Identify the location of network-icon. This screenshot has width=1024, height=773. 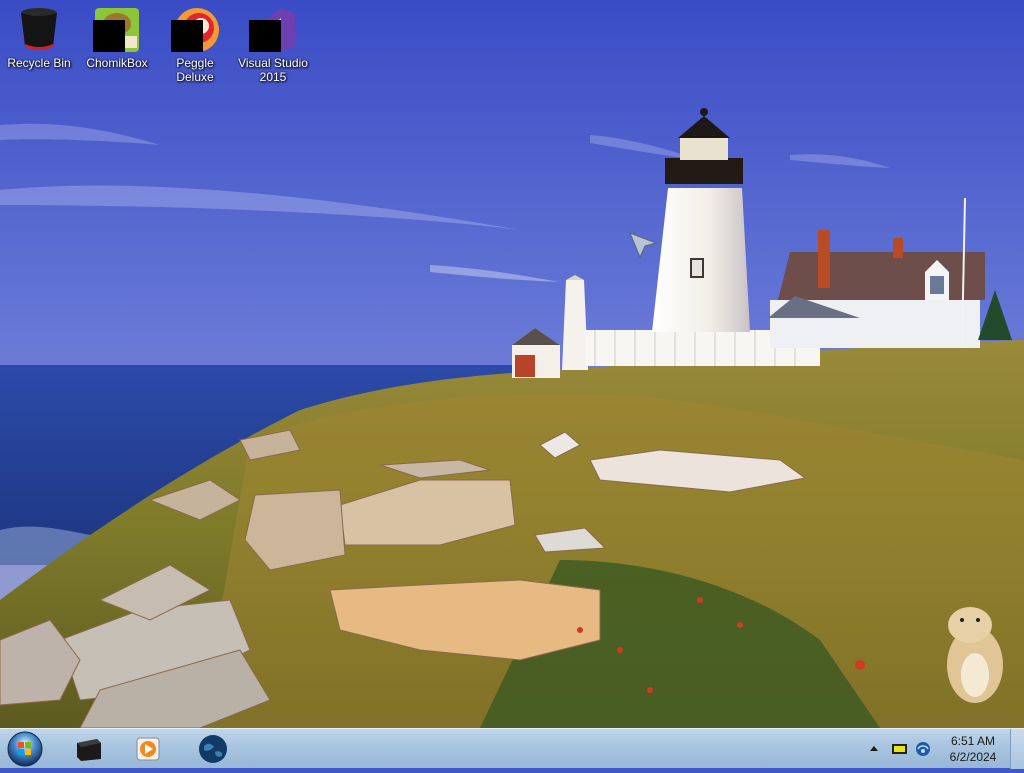
(923, 749).